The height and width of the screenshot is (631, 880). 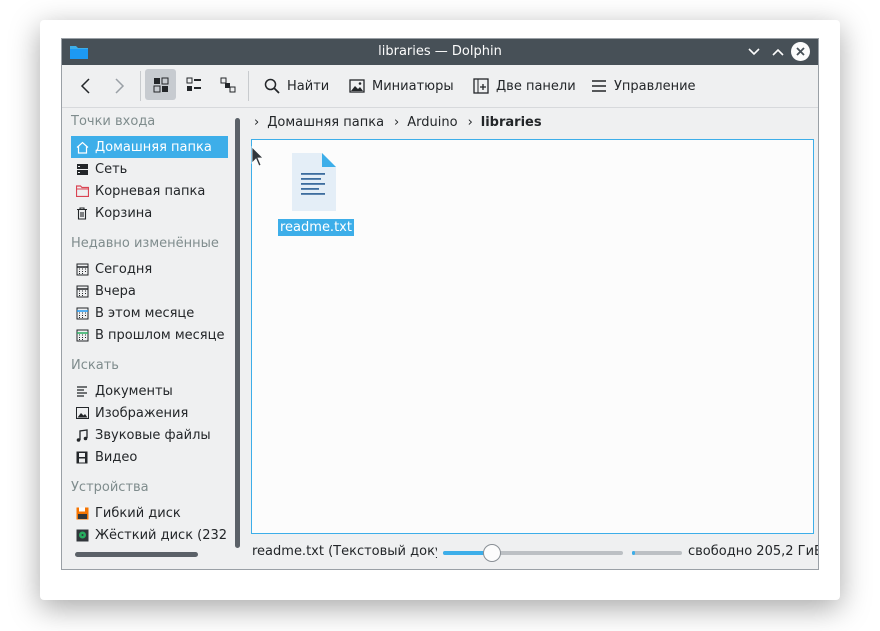 I want to click on root-folder-icon, so click(x=82, y=191).